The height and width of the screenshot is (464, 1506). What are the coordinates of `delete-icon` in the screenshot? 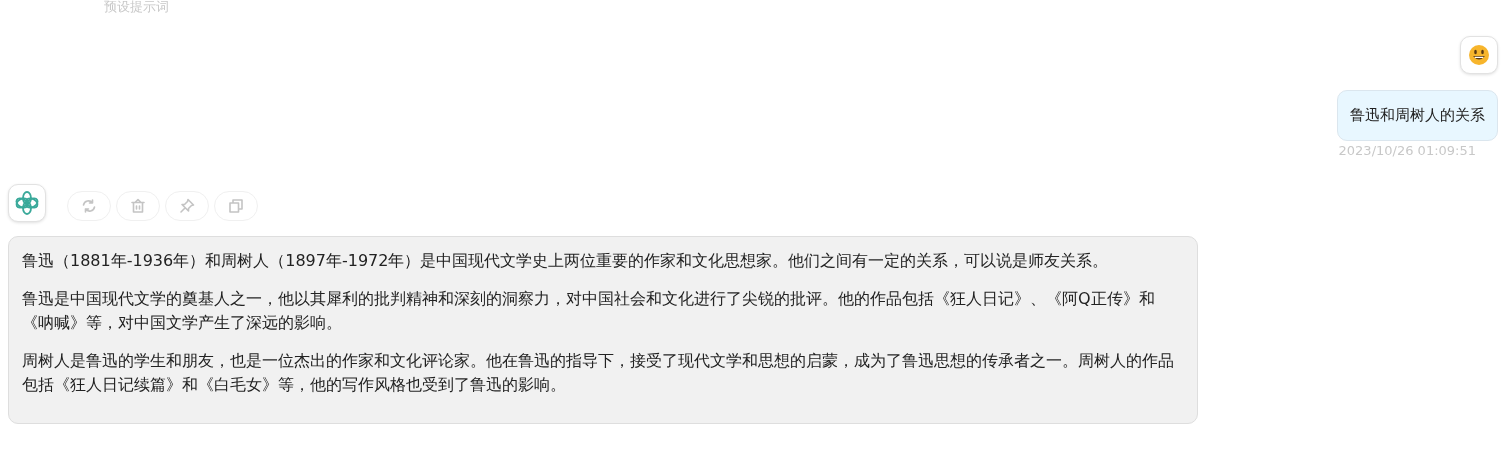 It's located at (138, 206).